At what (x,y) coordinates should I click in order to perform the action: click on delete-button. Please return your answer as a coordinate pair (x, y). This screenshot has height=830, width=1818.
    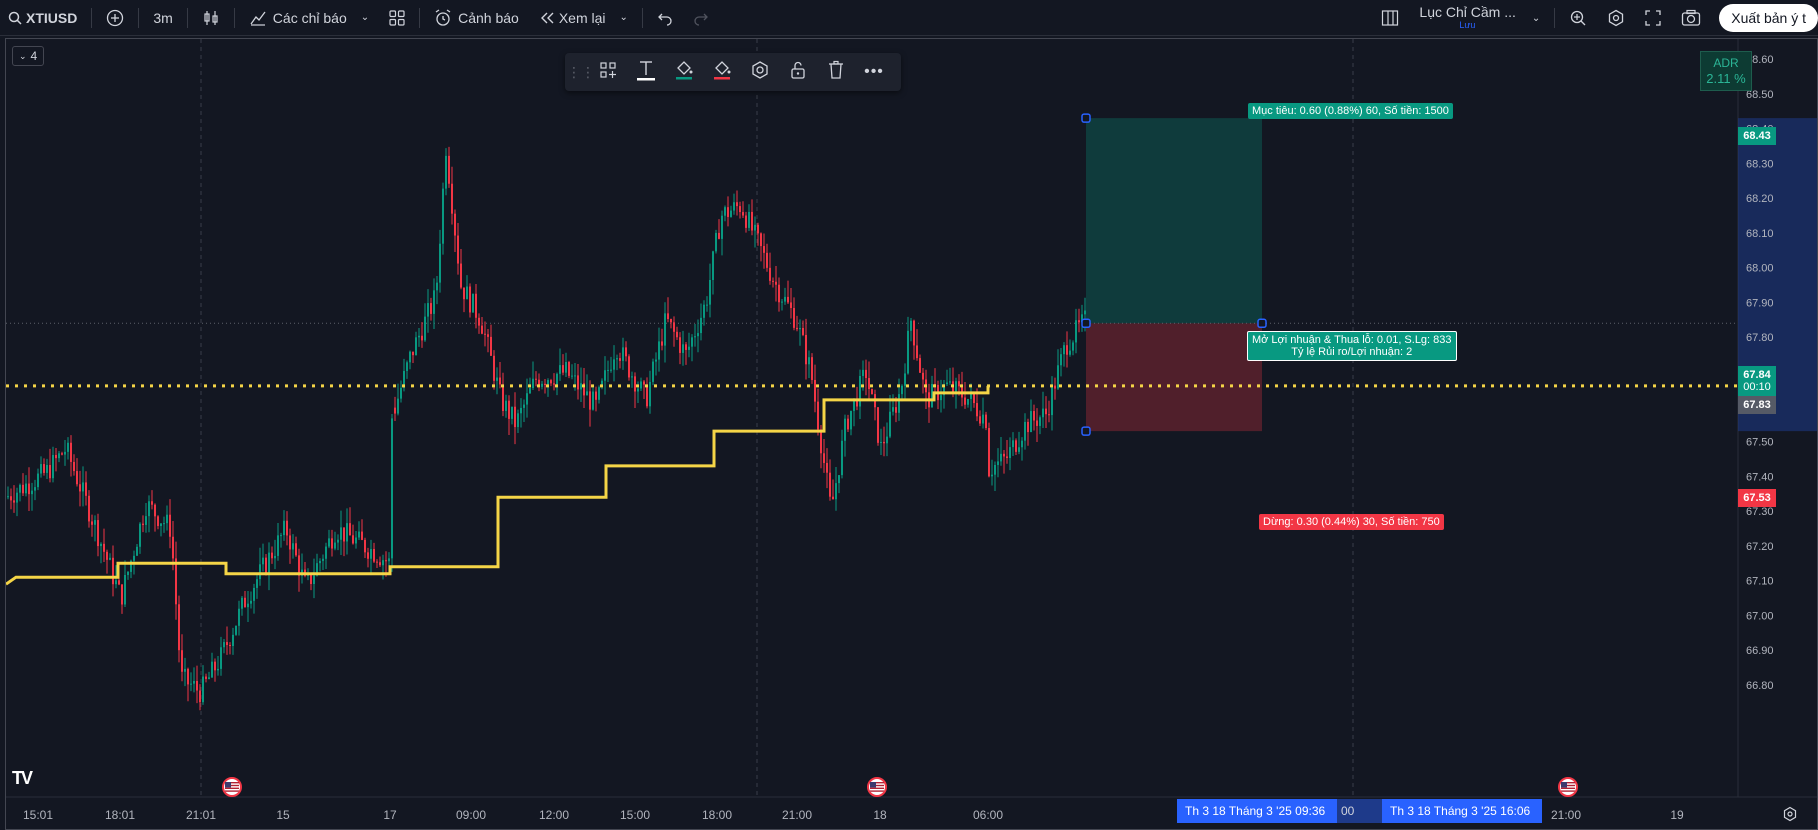
    Looking at the image, I should click on (836, 72).